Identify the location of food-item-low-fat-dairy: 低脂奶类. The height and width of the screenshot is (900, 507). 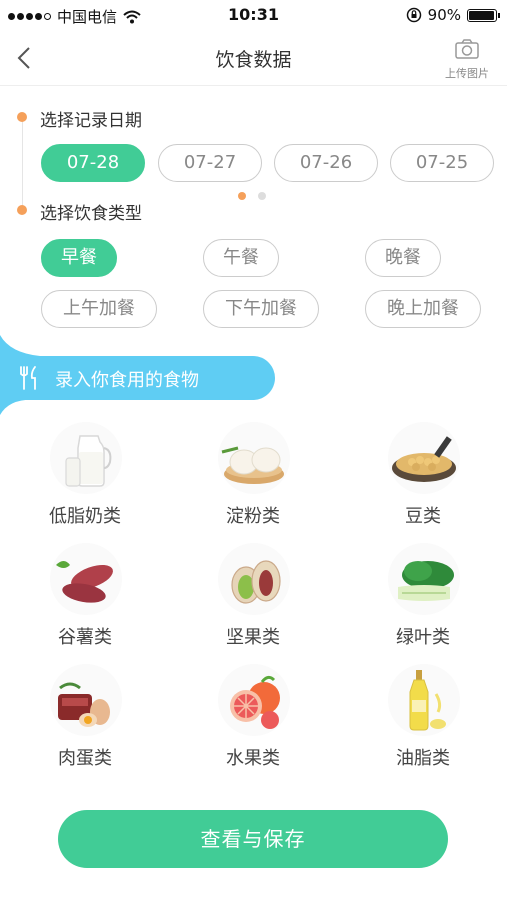
(85, 477).